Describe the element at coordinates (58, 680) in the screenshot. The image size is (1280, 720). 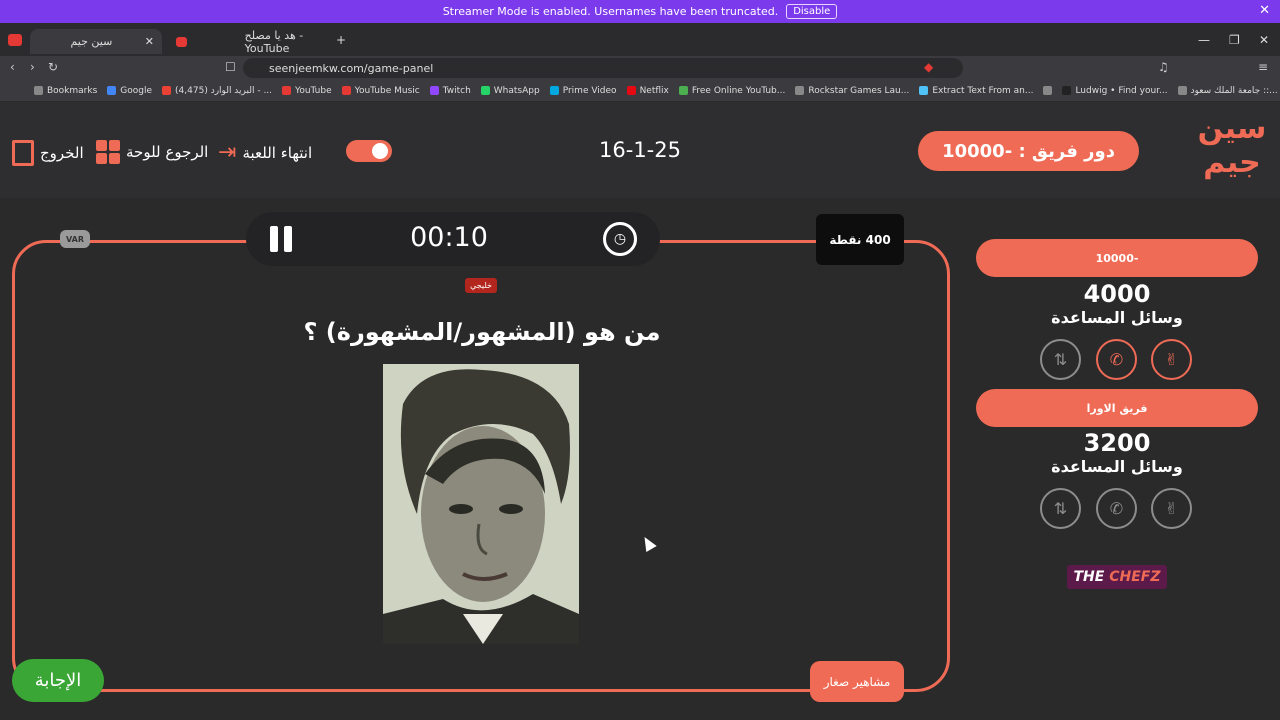
I see `reveal-answer-button: الإجابة` at that location.